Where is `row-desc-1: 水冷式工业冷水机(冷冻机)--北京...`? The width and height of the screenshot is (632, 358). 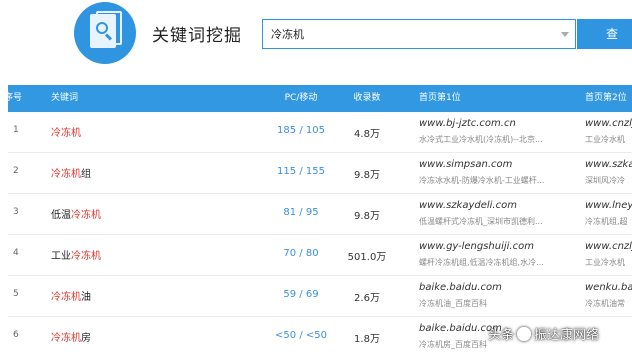 row-desc-1: 水冷式工业冷水机(冷冻机)--北京... is located at coordinates (481, 139).